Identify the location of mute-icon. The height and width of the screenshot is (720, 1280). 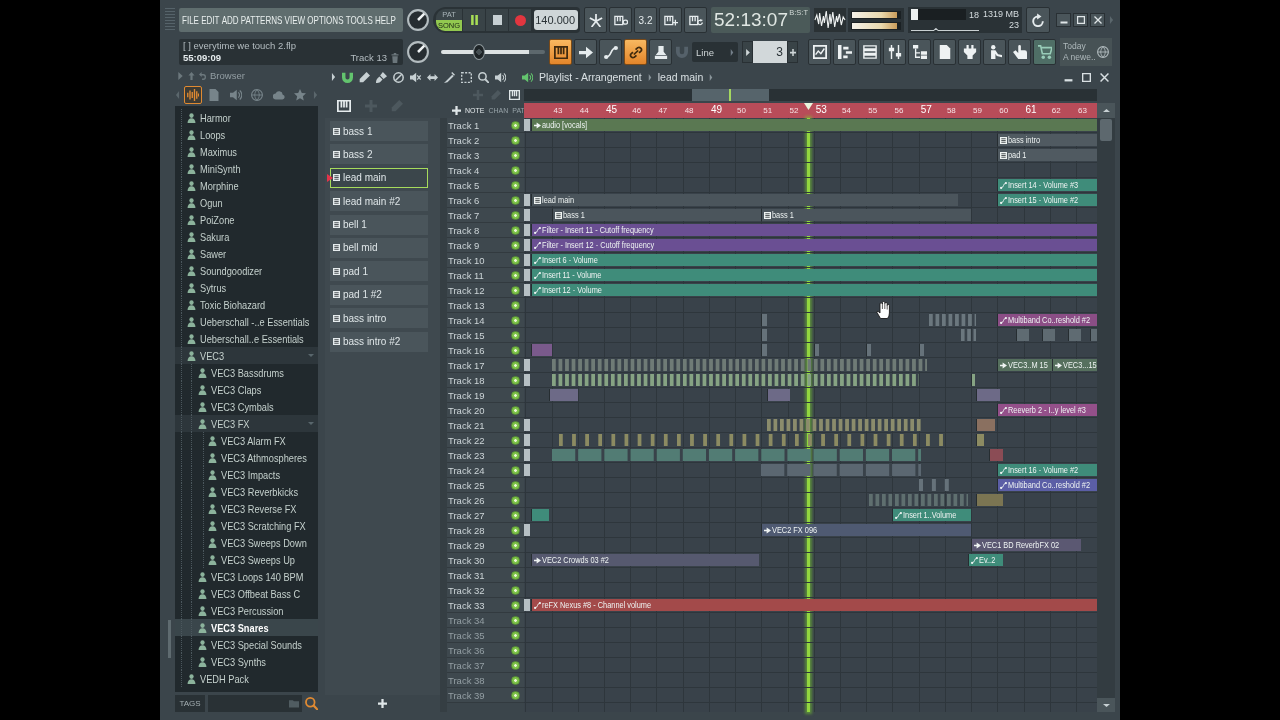
(415, 77).